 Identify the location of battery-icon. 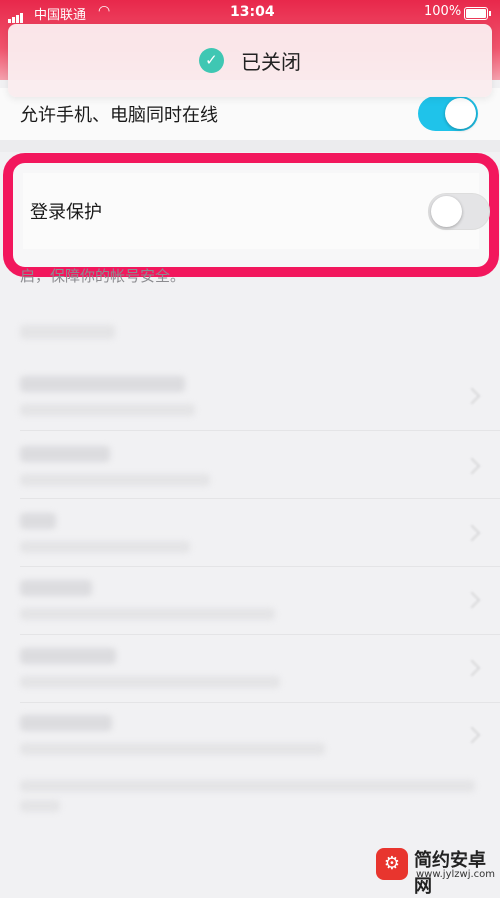
(477, 13).